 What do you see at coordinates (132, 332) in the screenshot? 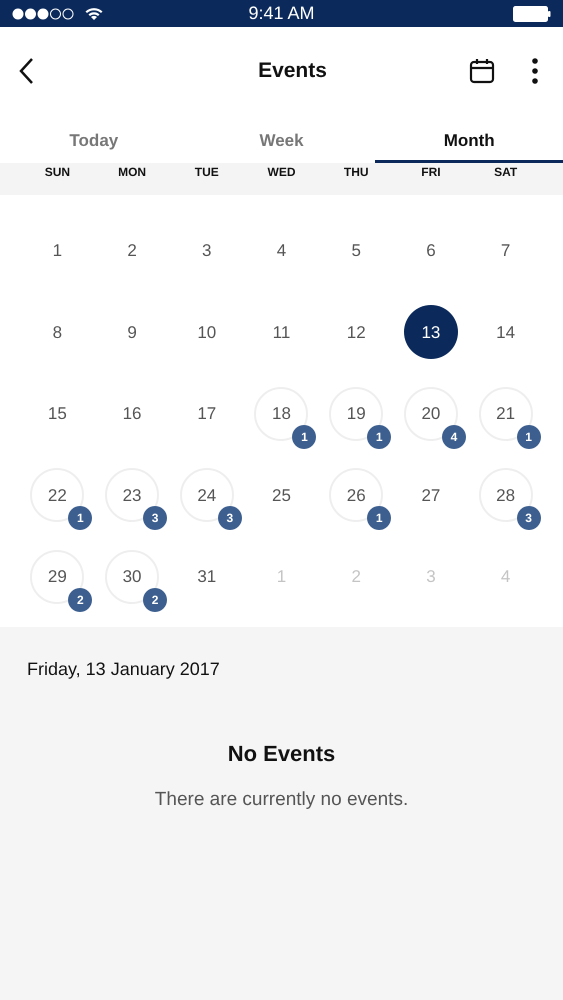
I see `calendar-day: 9` at bounding box center [132, 332].